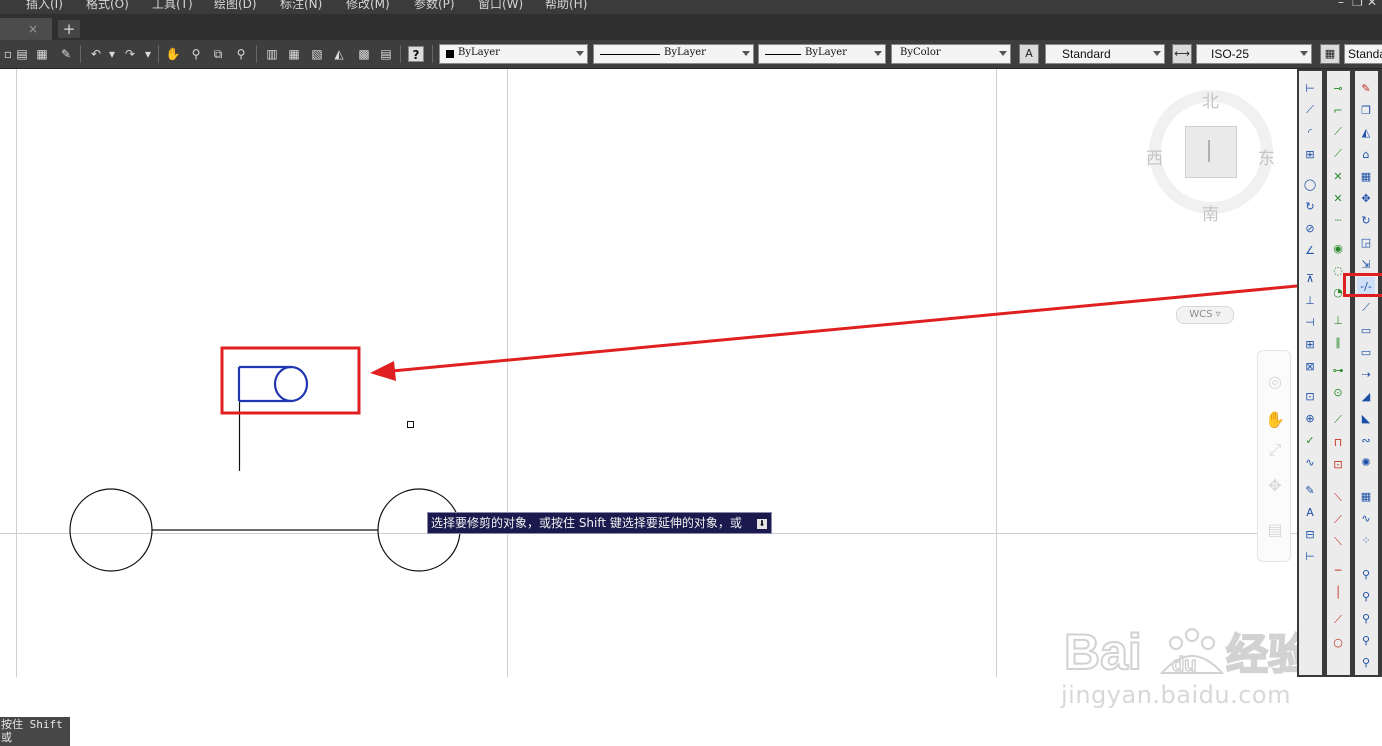  I want to click on table-style-control: Standa, so click(1363, 54).